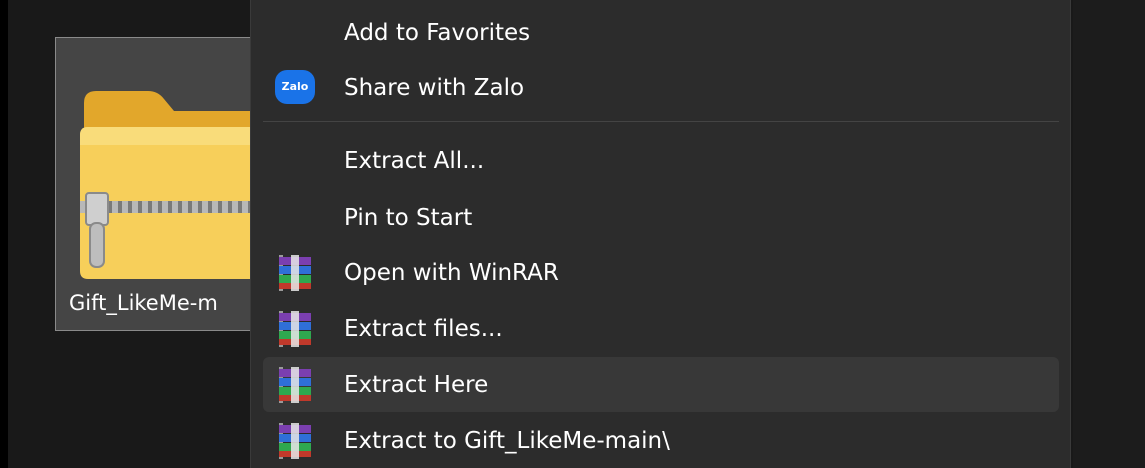  What do you see at coordinates (434, 87) in the screenshot?
I see `menu-item-label: Share with Zalo` at bounding box center [434, 87].